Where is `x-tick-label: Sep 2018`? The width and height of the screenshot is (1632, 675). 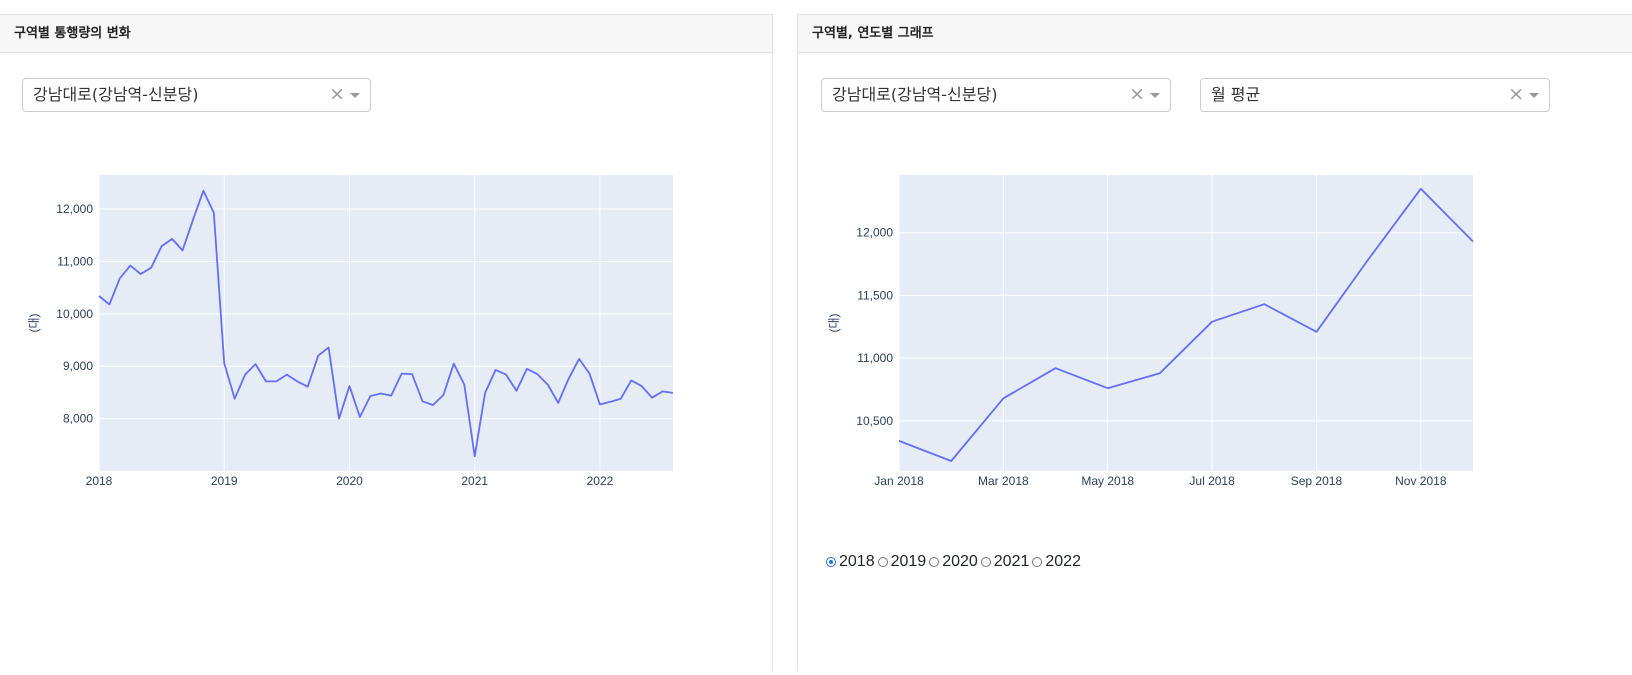 x-tick-label: Sep 2018 is located at coordinates (1317, 481).